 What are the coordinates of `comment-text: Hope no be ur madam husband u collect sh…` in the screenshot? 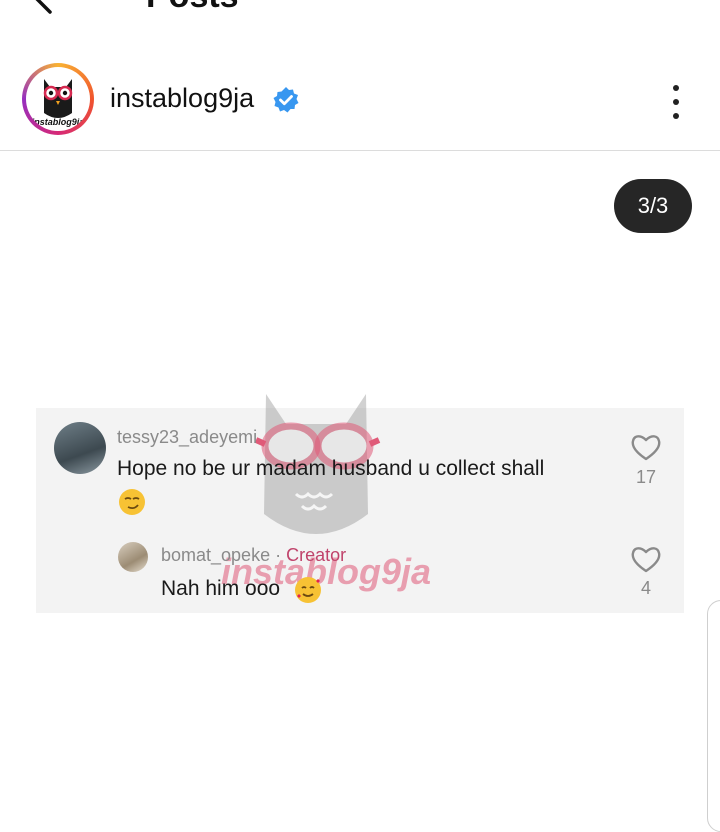 It's located at (331, 468).